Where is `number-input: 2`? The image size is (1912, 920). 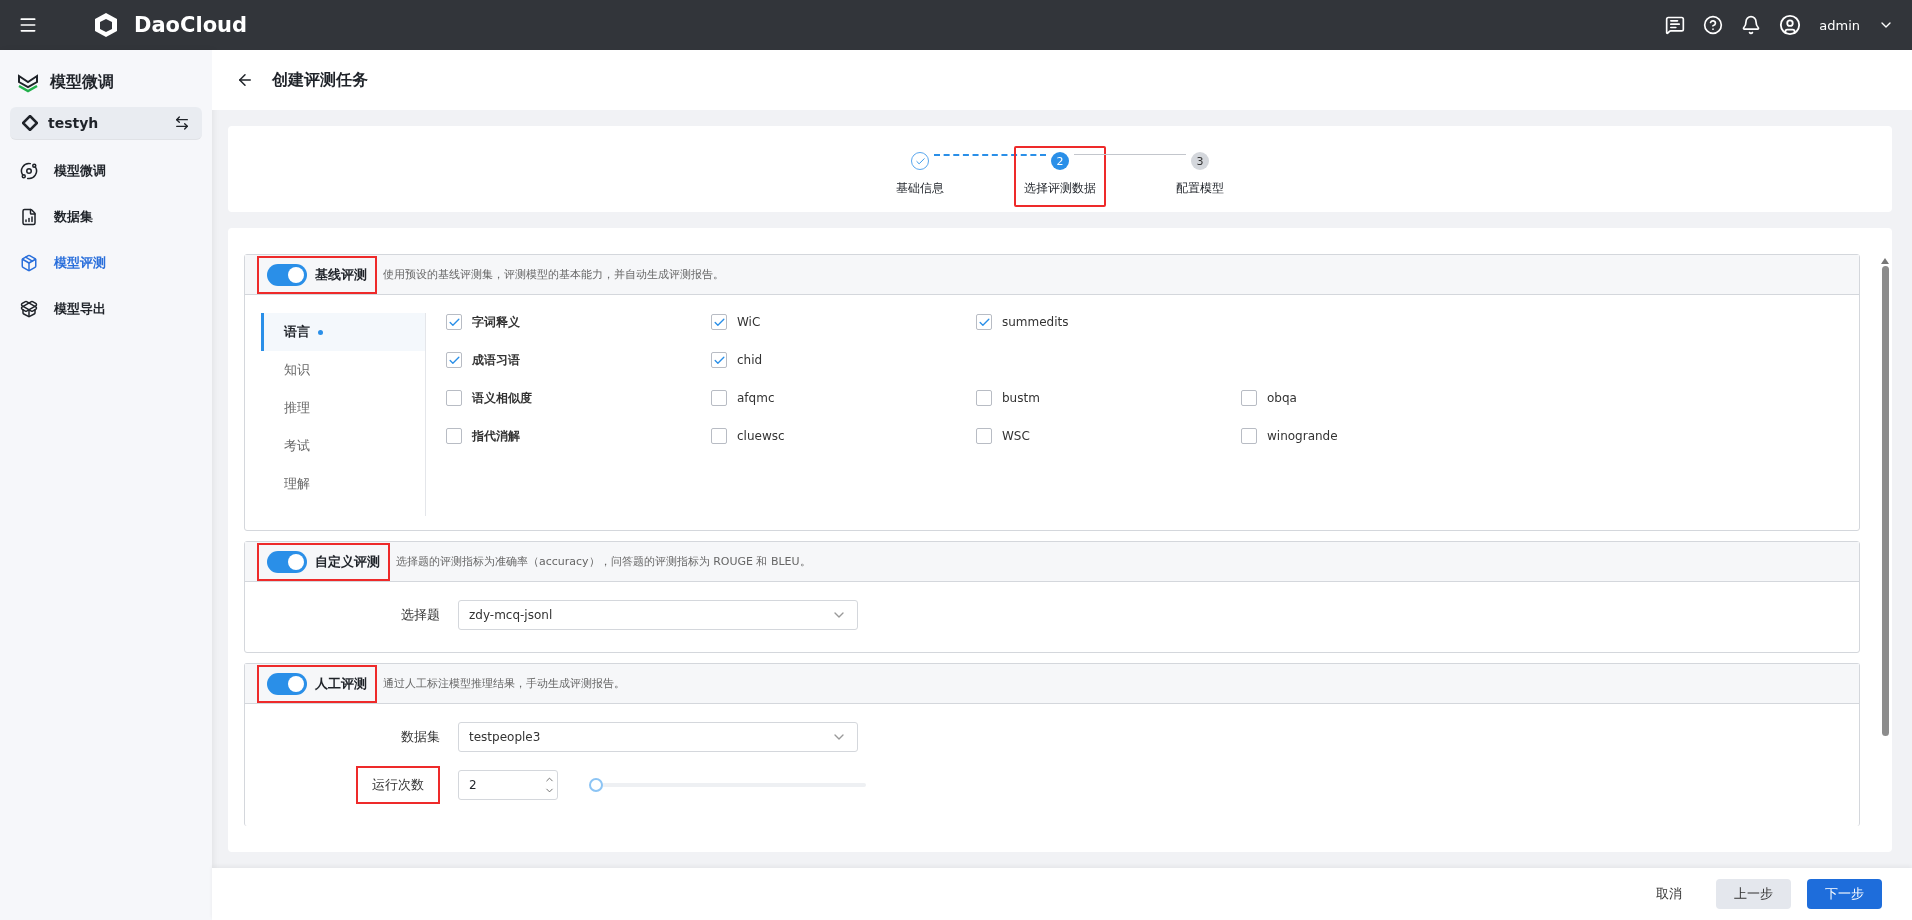 number-input: 2 is located at coordinates (508, 785).